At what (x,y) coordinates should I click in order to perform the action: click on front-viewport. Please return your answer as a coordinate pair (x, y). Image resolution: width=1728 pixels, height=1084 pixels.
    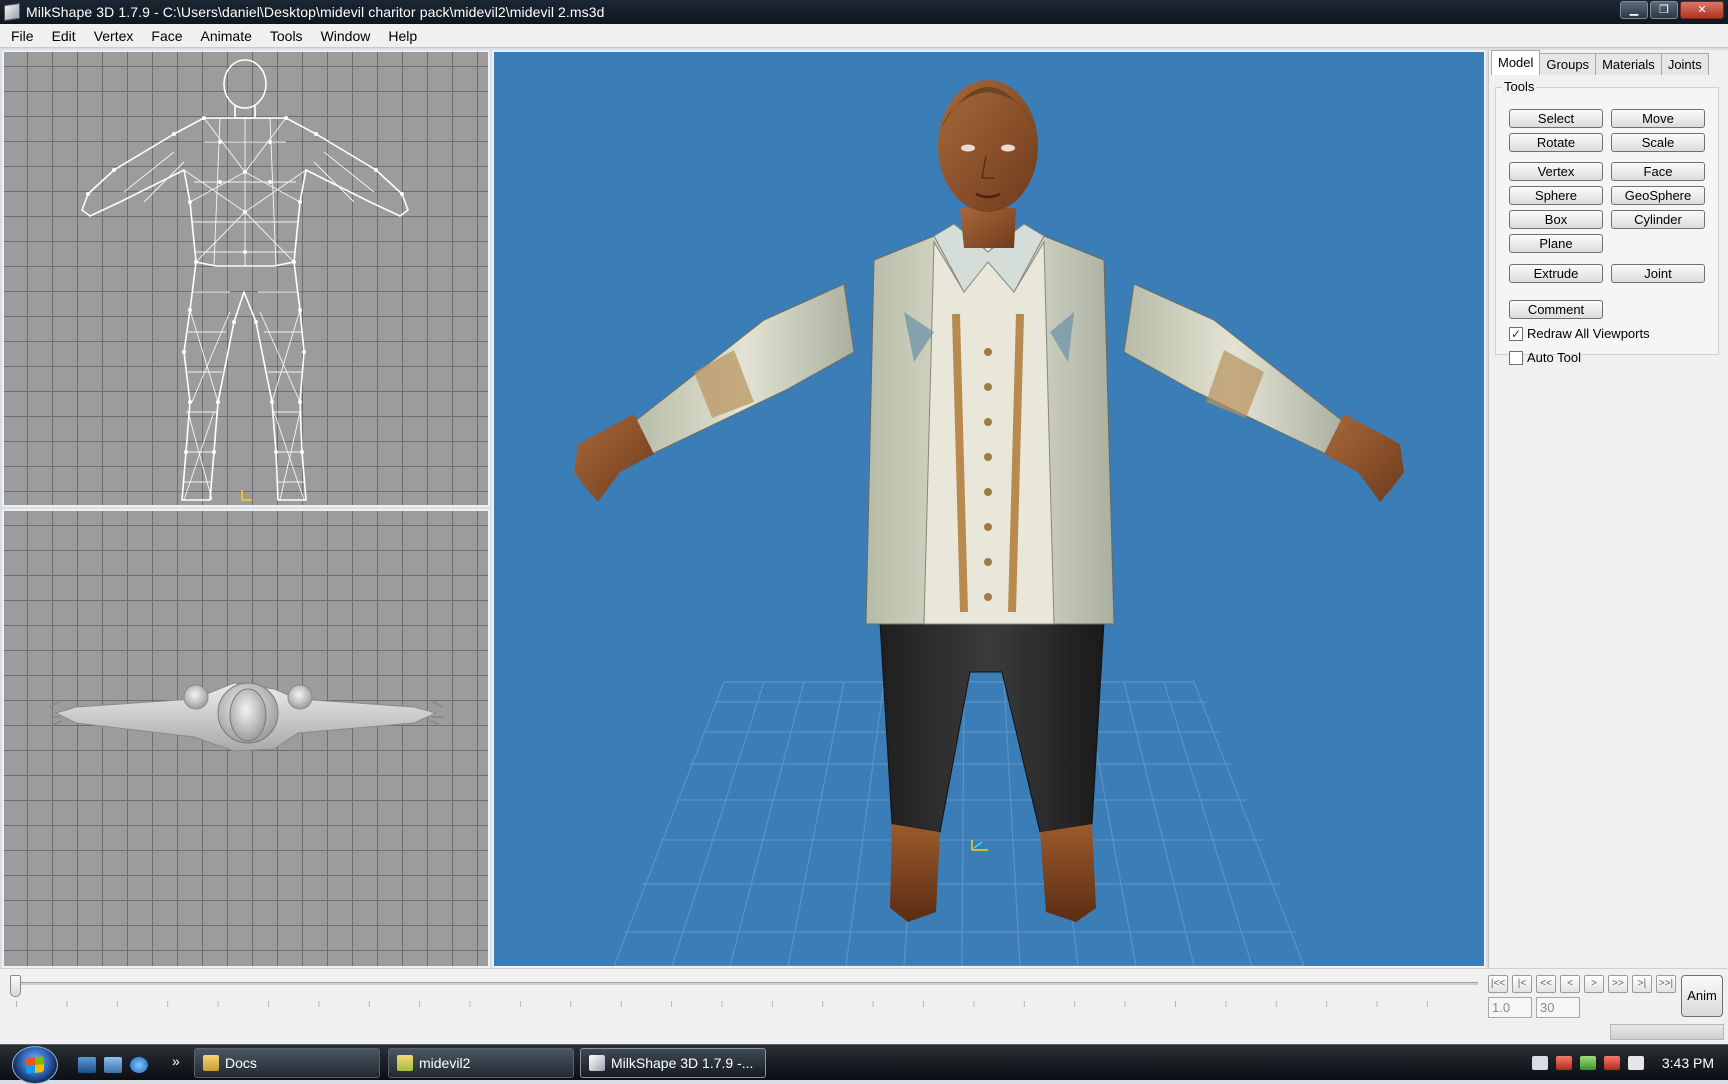
    Looking at the image, I should click on (246, 278).